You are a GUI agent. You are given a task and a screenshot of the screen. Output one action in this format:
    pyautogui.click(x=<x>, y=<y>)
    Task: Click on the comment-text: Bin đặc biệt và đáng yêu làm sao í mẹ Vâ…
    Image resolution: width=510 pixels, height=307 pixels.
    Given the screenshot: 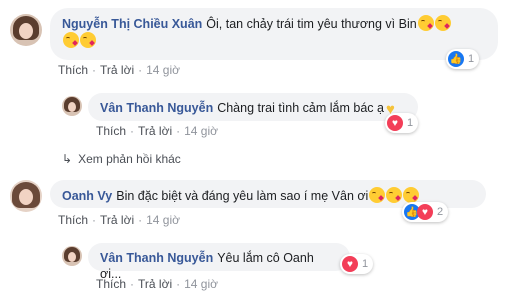 What is the action you would take?
    pyautogui.click(x=242, y=196)
    